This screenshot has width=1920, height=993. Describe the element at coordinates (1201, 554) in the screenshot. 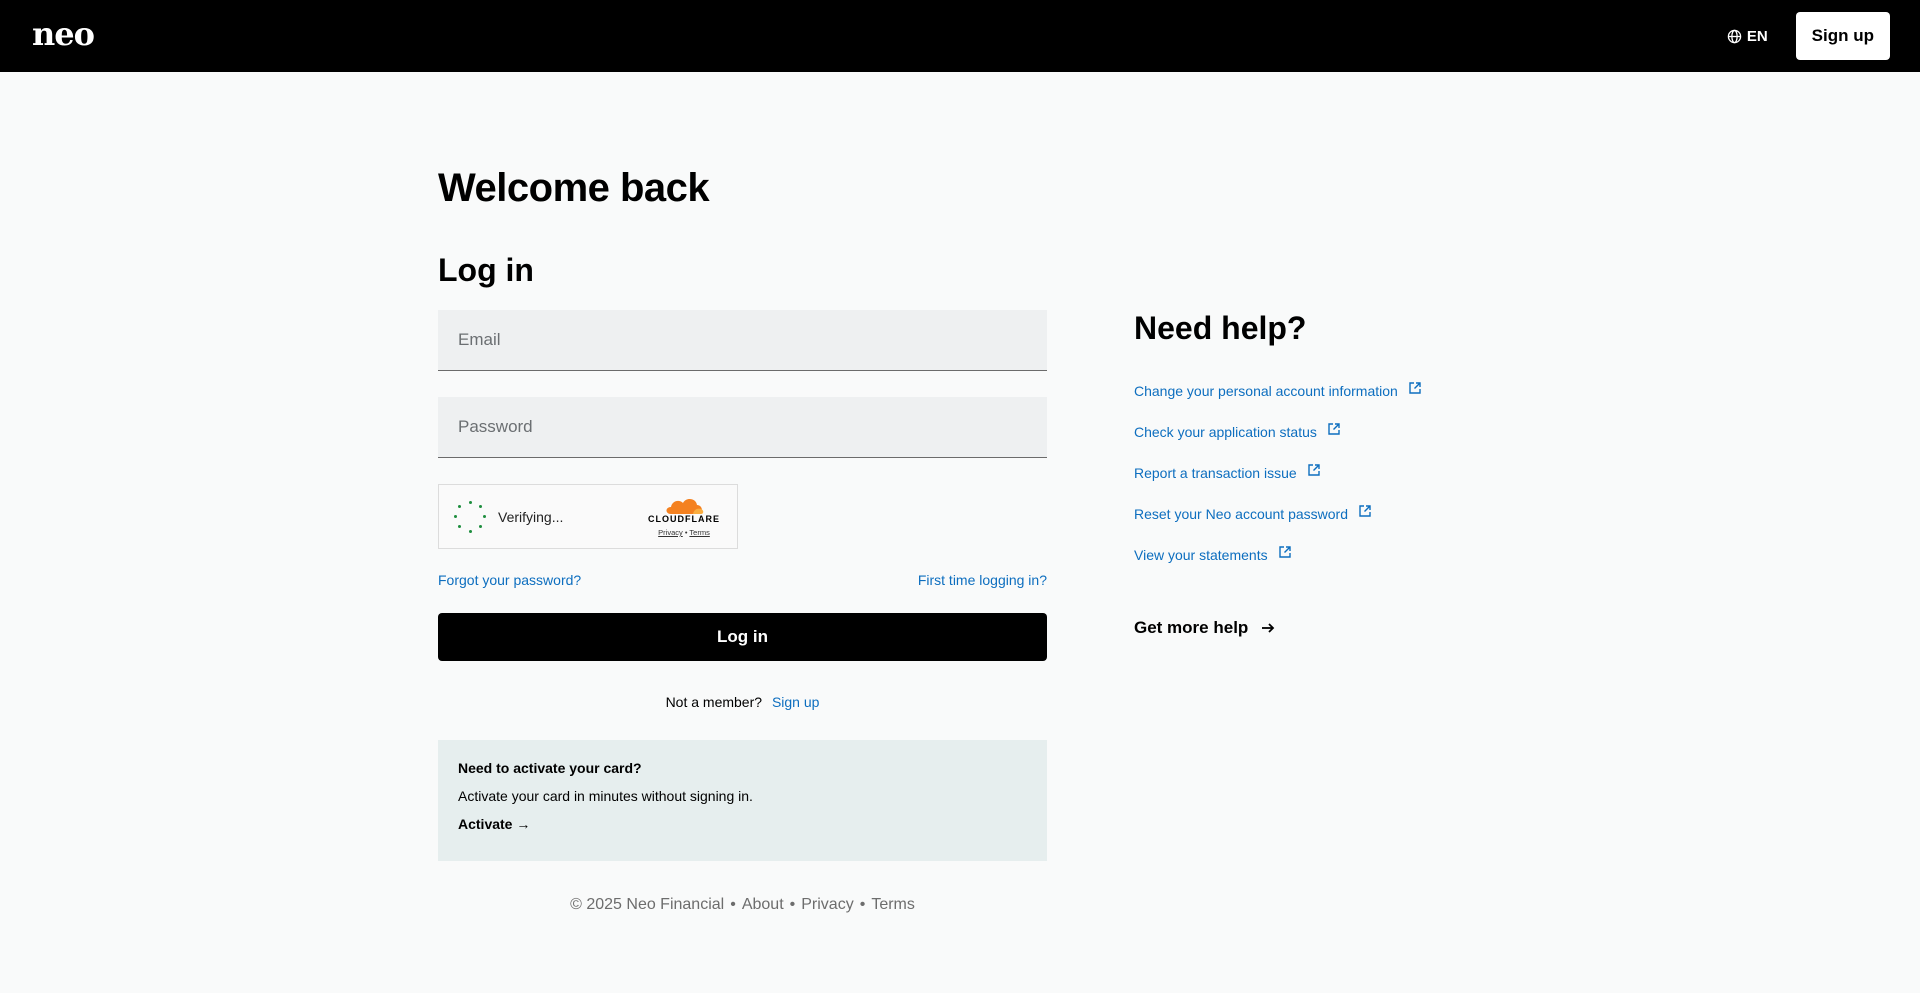

I see `help-link-label: View your statements` at that location.